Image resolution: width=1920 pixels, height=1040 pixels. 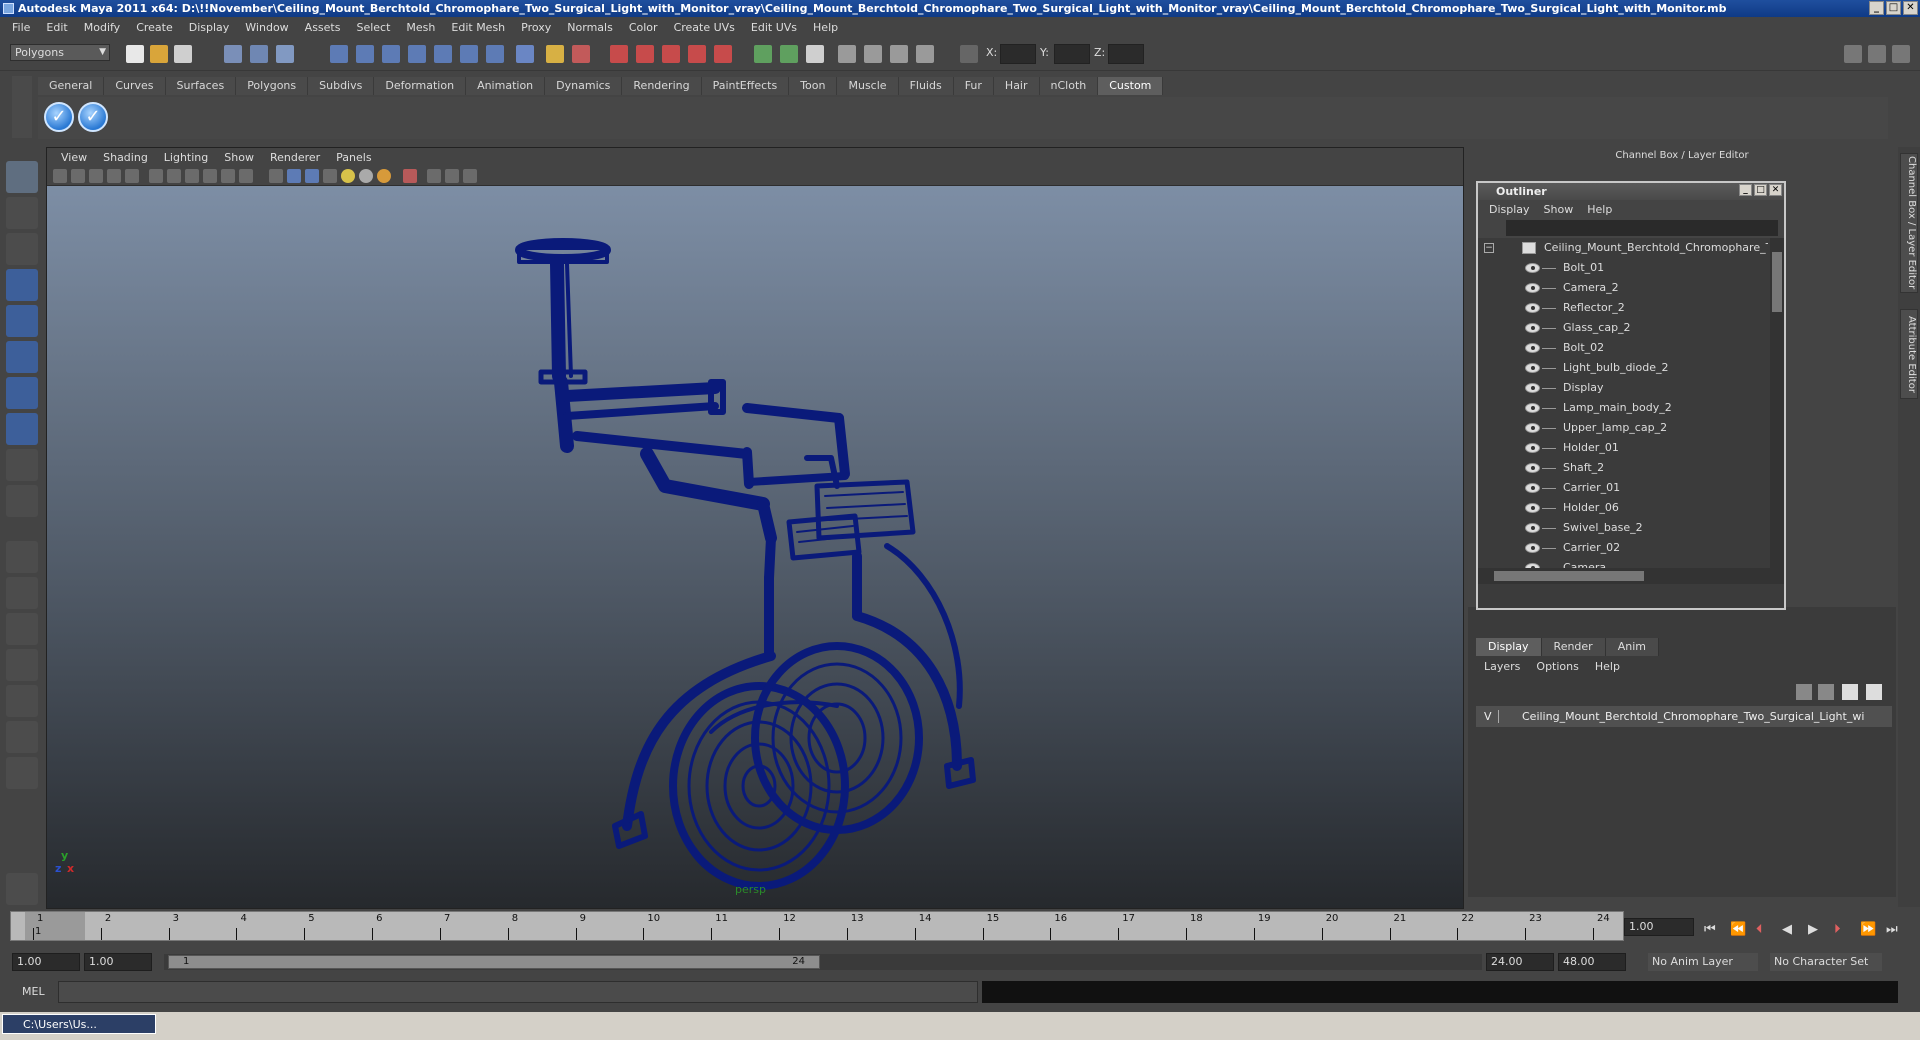 I want to click on outliner-menu-show: Show, so click(x=1559, y=209).